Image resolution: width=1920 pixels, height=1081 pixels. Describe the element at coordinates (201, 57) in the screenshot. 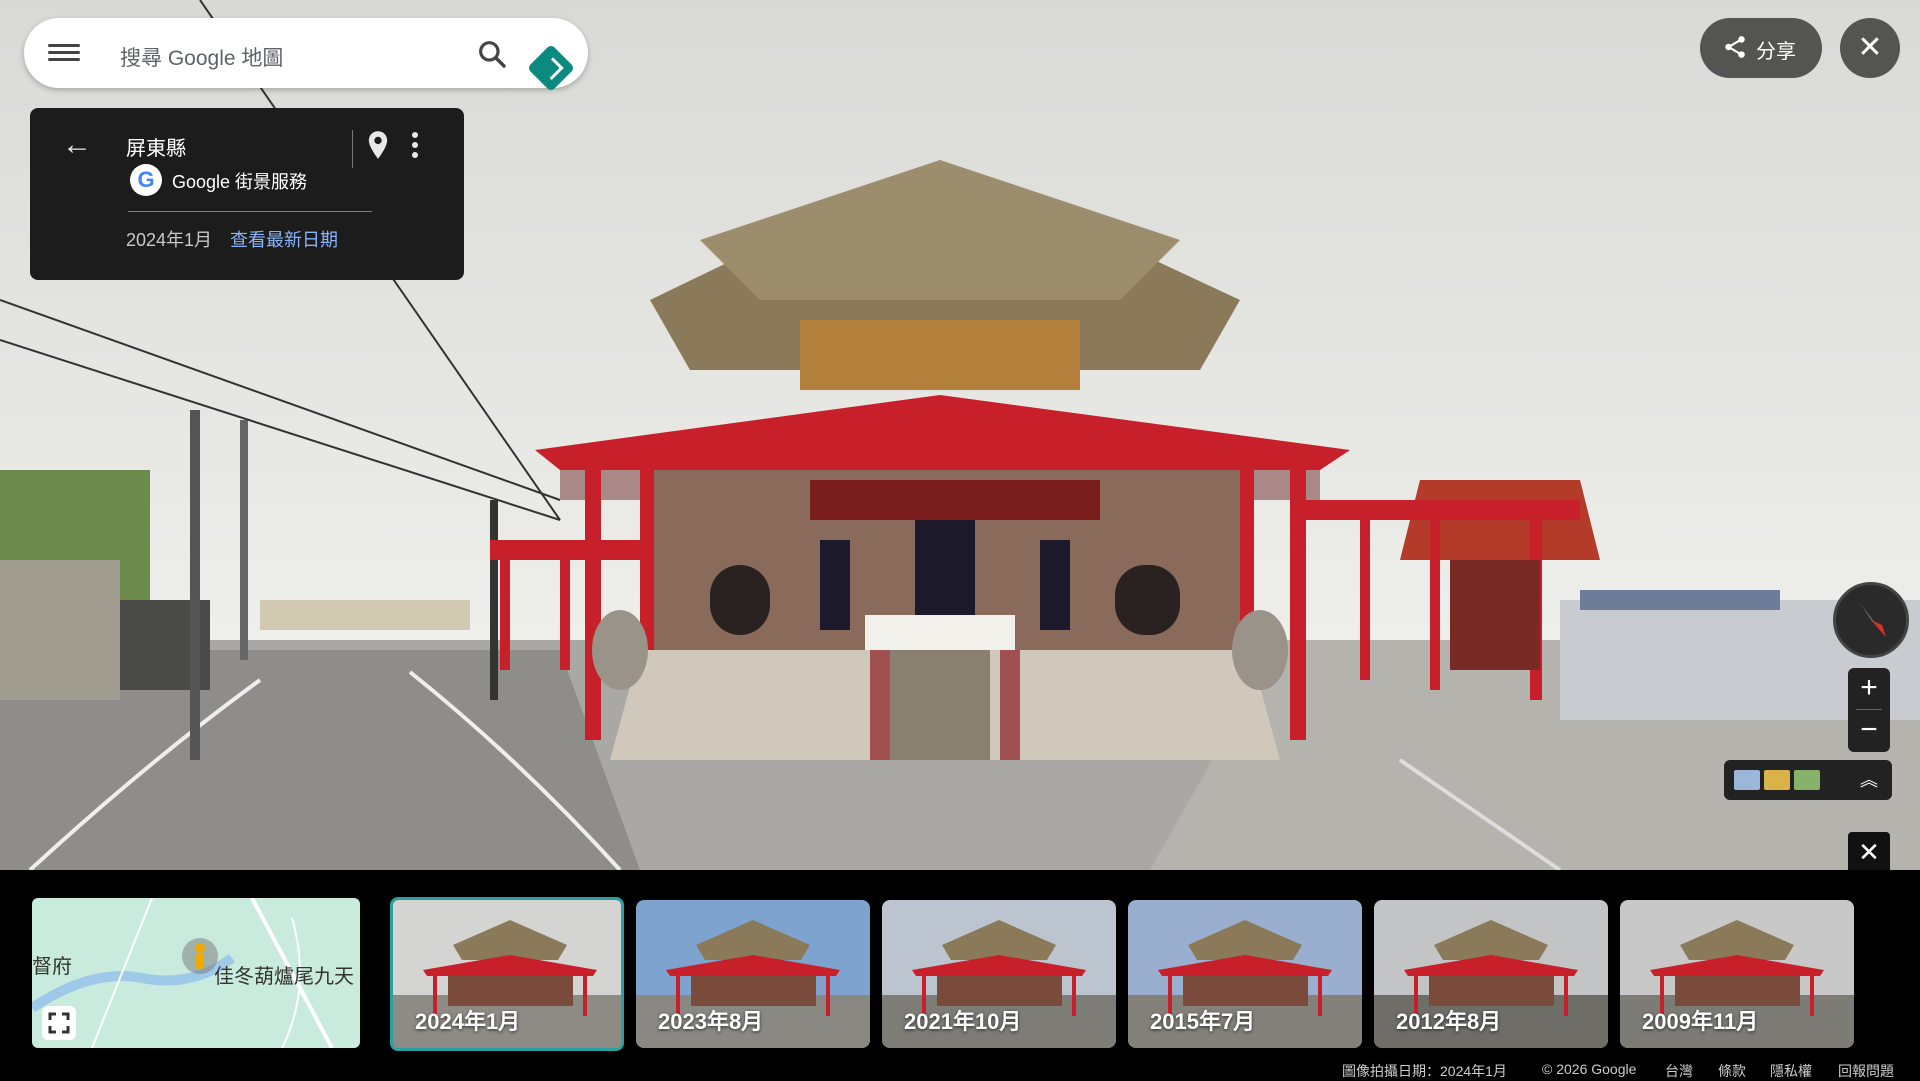

I see `search-input: 搜尋 Google 地圖` at that location.